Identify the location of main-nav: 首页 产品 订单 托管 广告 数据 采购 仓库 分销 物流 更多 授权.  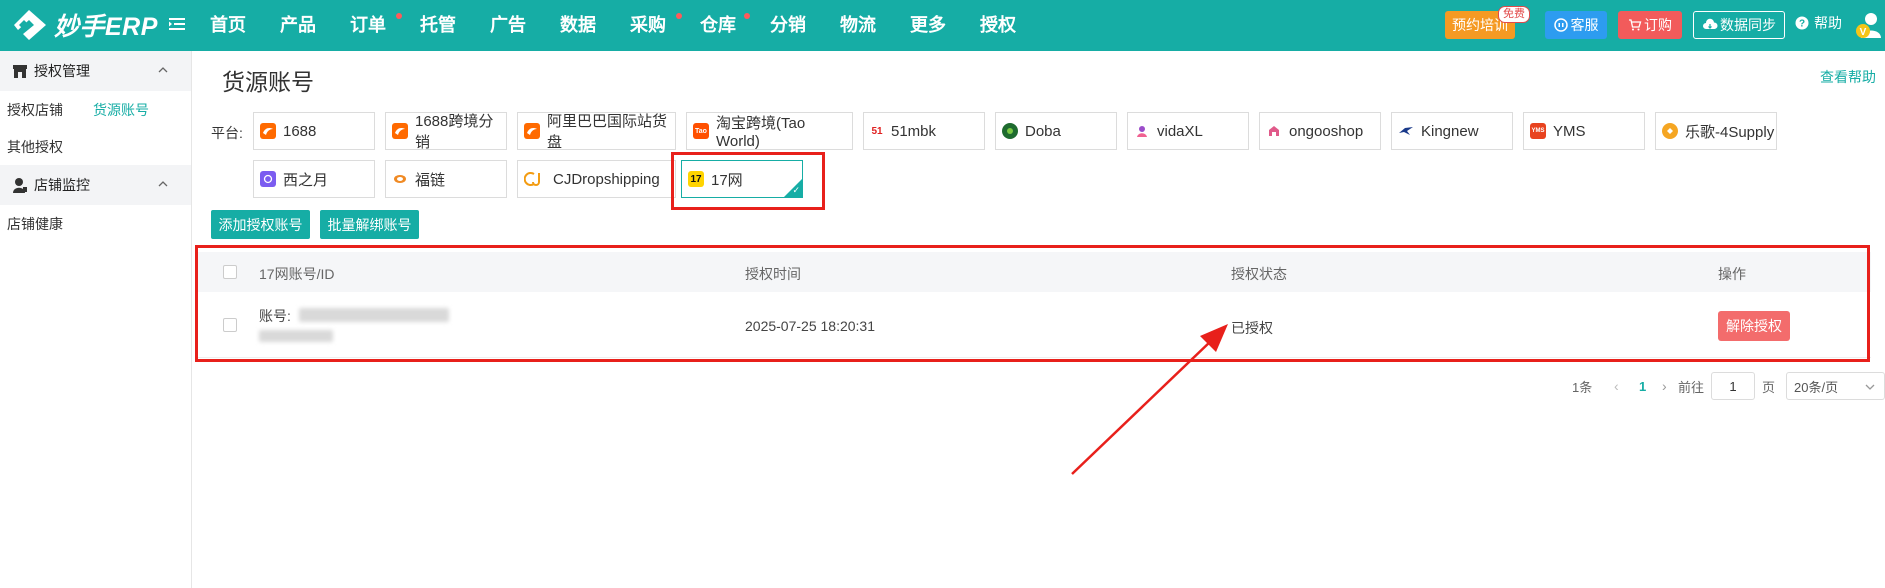
(630, 25).